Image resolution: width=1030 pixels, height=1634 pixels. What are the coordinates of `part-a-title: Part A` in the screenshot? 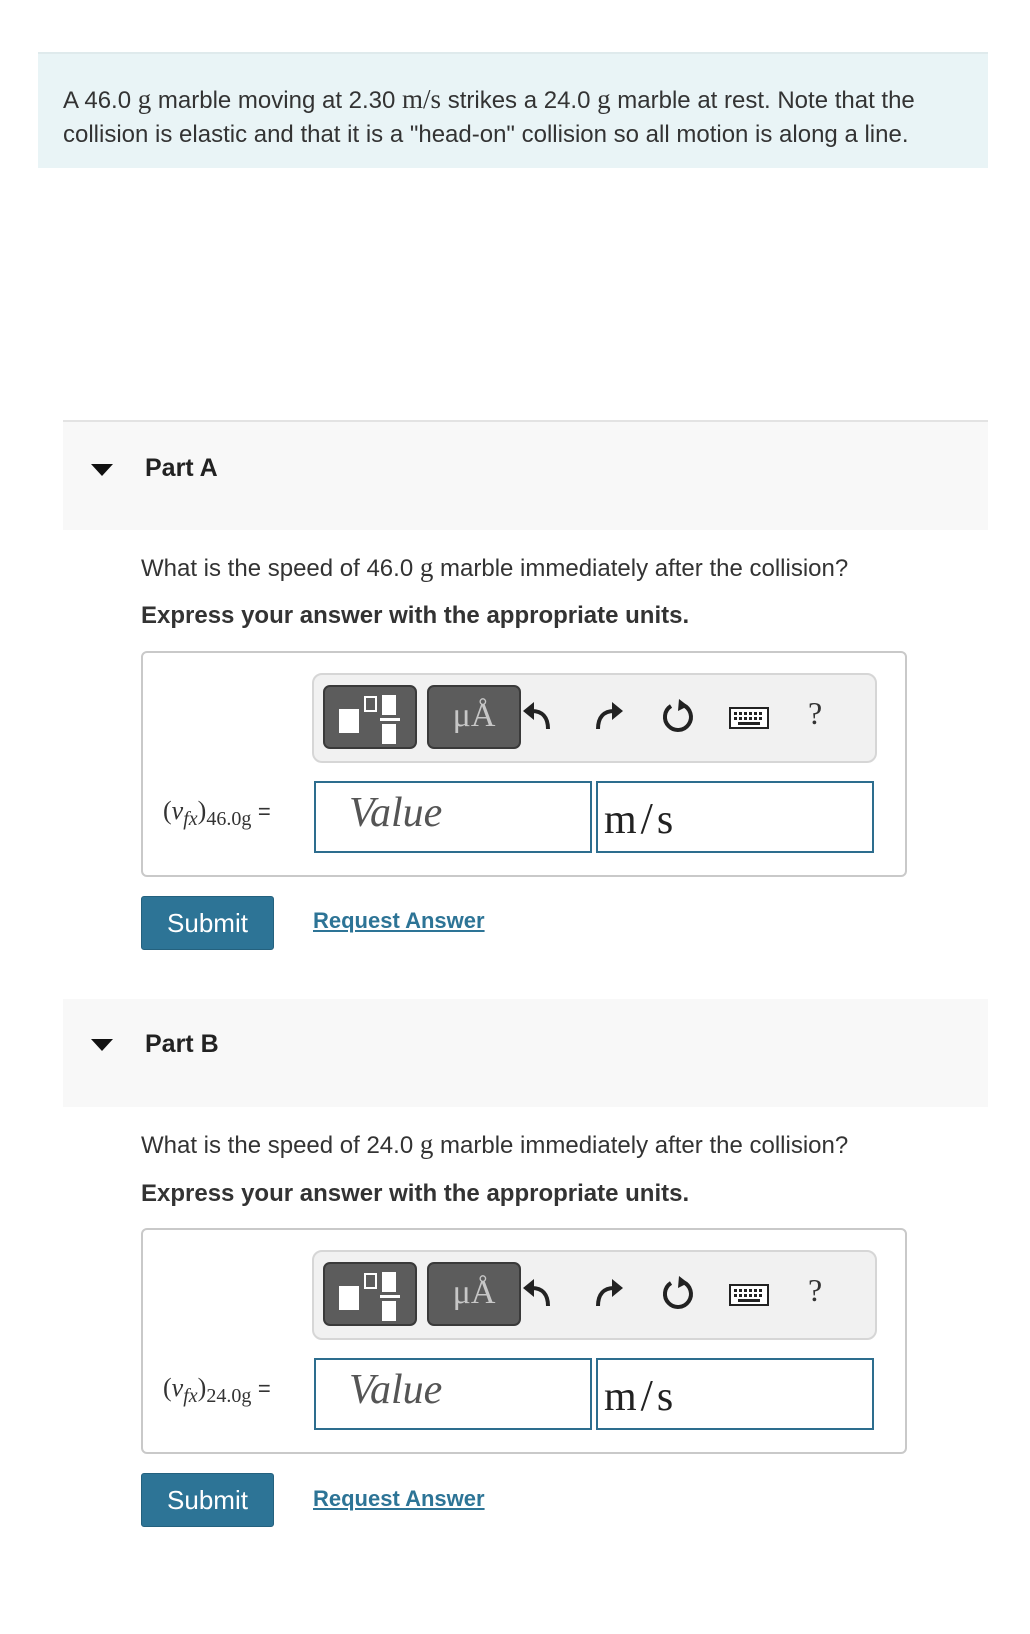 It's located at (181, 468).